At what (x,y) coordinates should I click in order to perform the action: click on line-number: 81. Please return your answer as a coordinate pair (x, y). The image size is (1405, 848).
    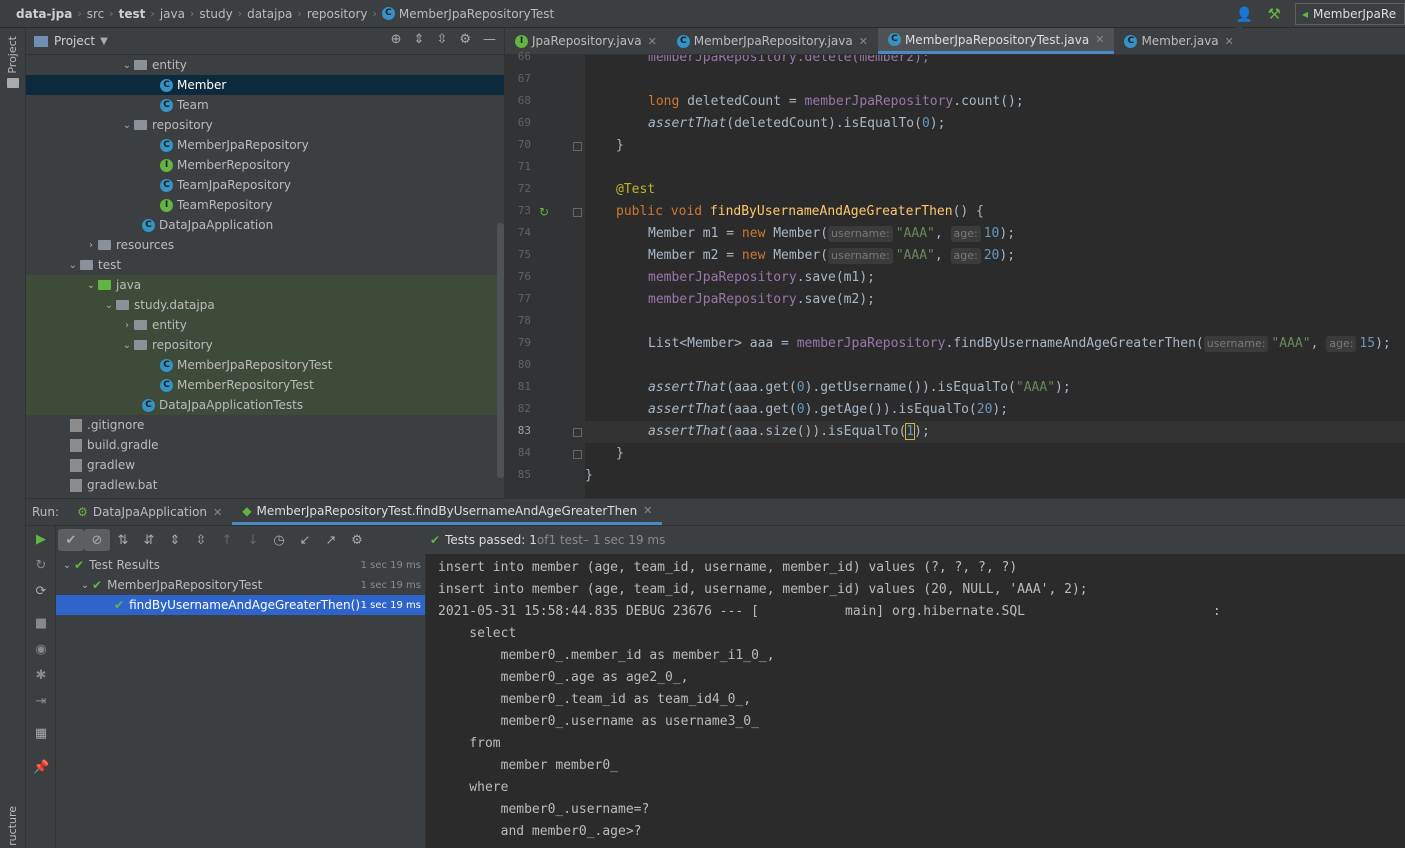
    Looking at the image, I should click on (524, 386).